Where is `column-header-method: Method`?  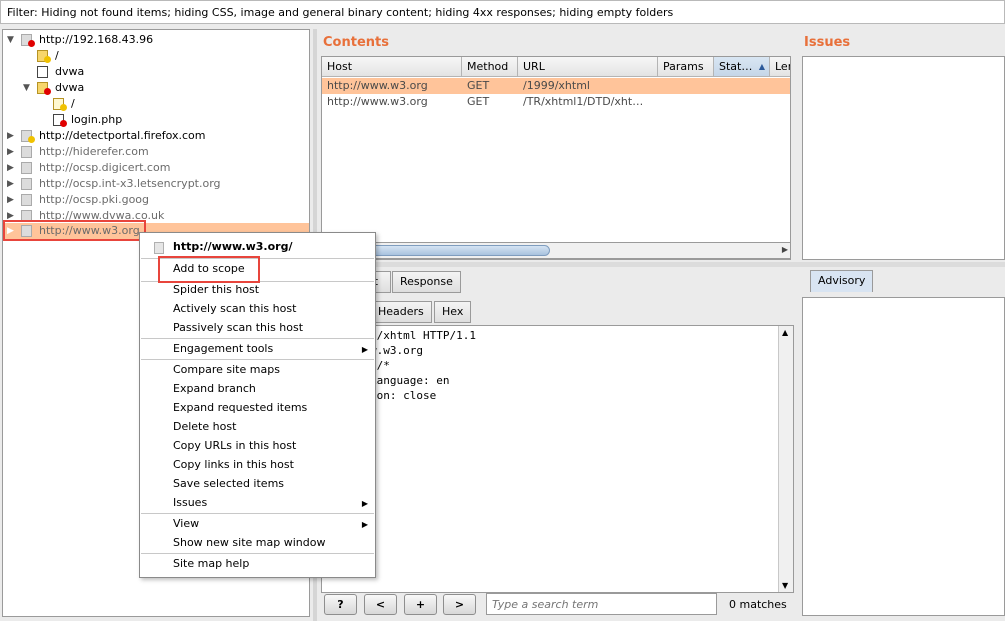
column-header-method: Method is located at coordinates (490, 67).